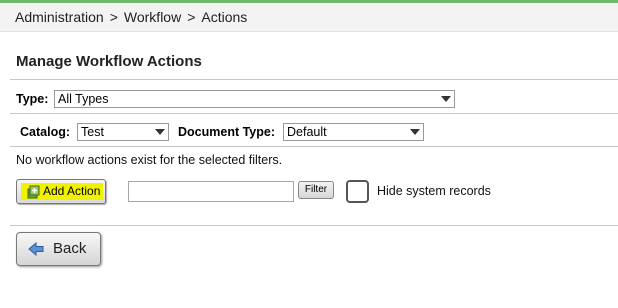 The width and height of the screenshot is (618, 308). Describe the element at coordinates (224, 17) in the screenshot. I see `breadcrumb-item-actions: Actions` at that location.